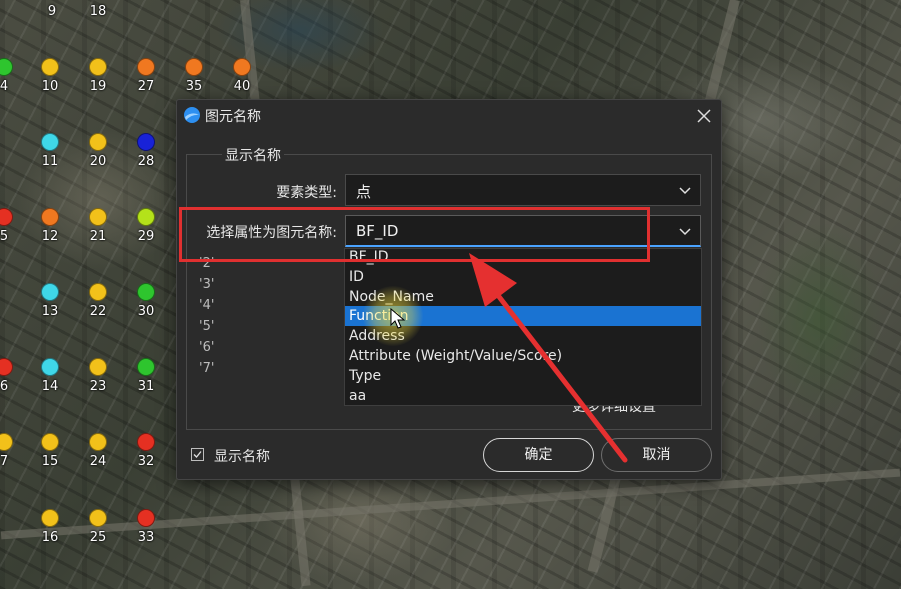 This screenshot has height=589, width=901. Describe the element at coordinates (192, 115) in the screenshot. I see `app-logo-icon` at that location.